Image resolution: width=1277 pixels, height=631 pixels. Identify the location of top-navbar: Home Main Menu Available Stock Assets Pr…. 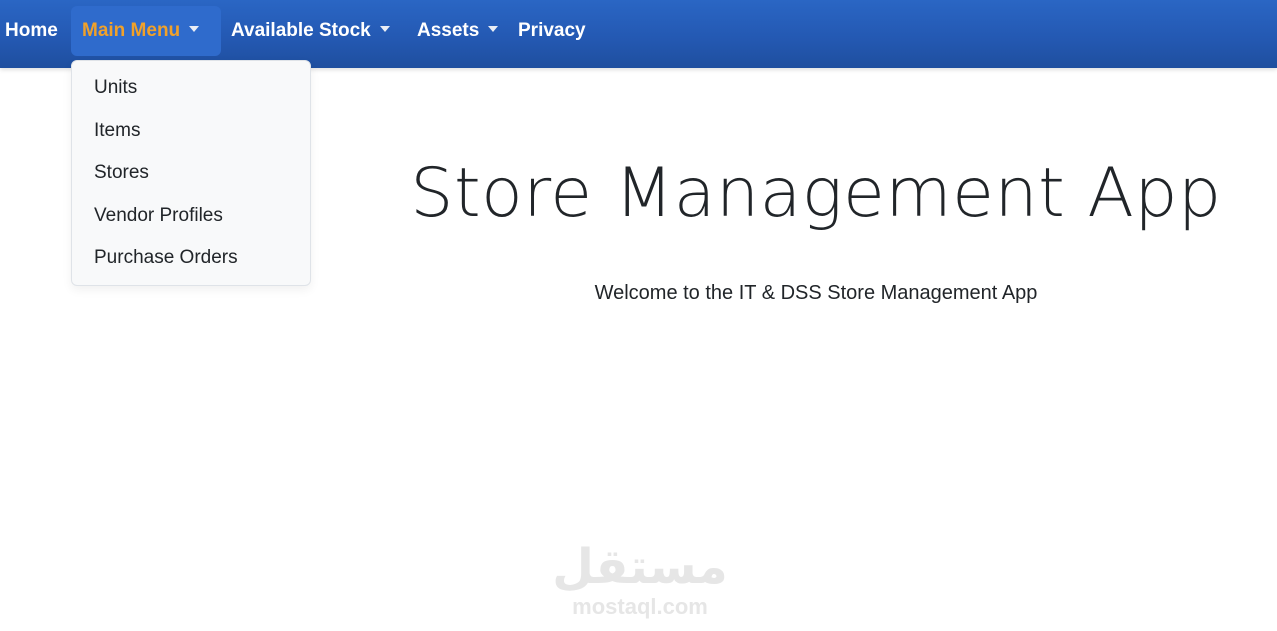
(638, 34).